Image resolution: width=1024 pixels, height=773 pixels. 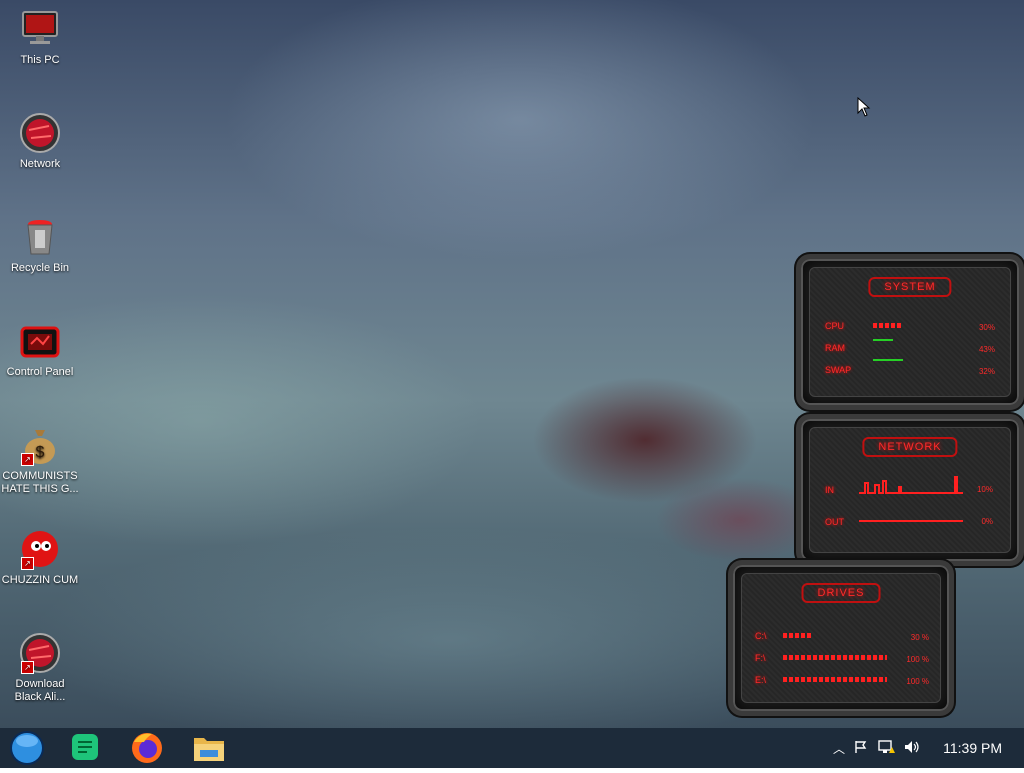 I want to click on desktop-icon-recycle-bin: Recycle Bin, so click(x=40, y=245).